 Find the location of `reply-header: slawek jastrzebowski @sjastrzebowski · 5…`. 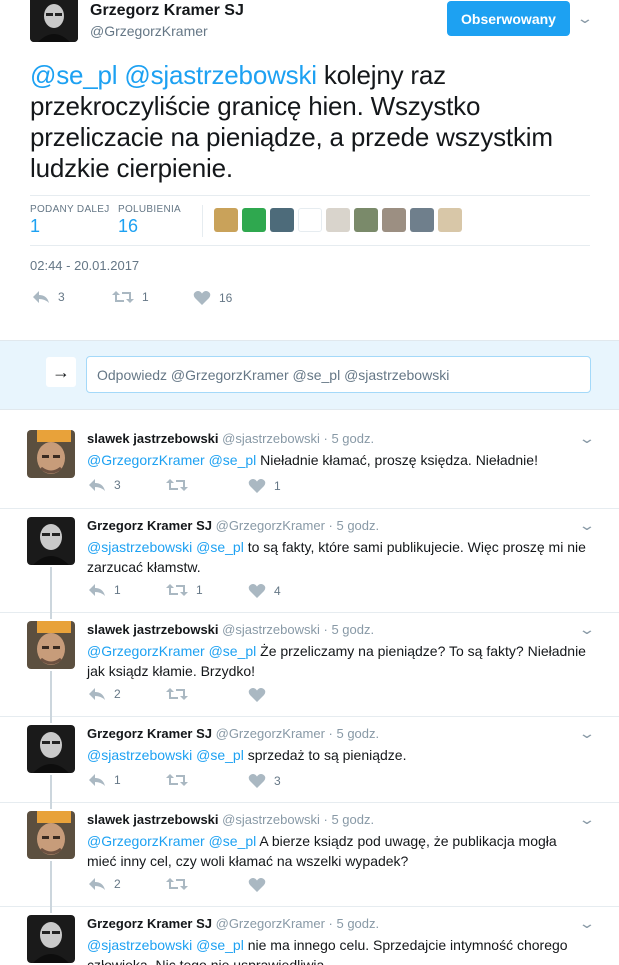

reply-header: slawek jastrzebowski @sjastrzebowski · 5… is located at coordinates (230, 629).